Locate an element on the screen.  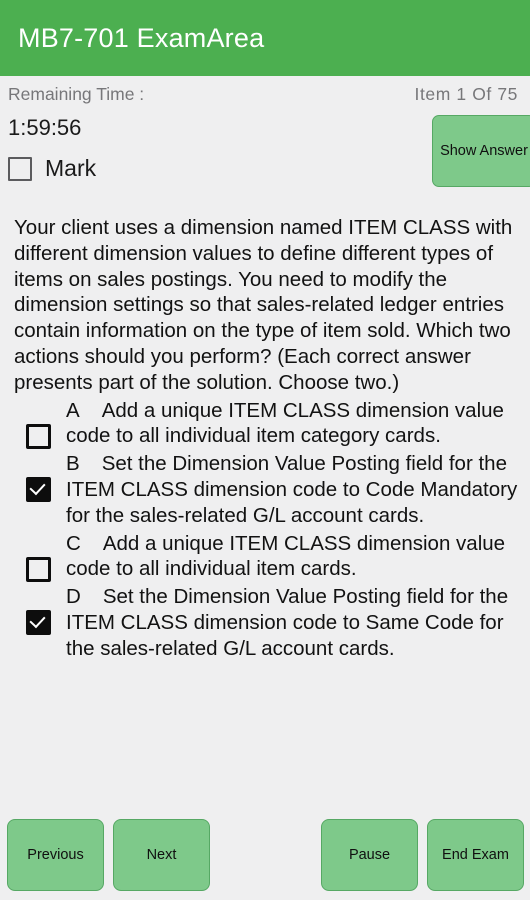
remaining-time-label: Remaining Time : is located at coordinates (76, 94).